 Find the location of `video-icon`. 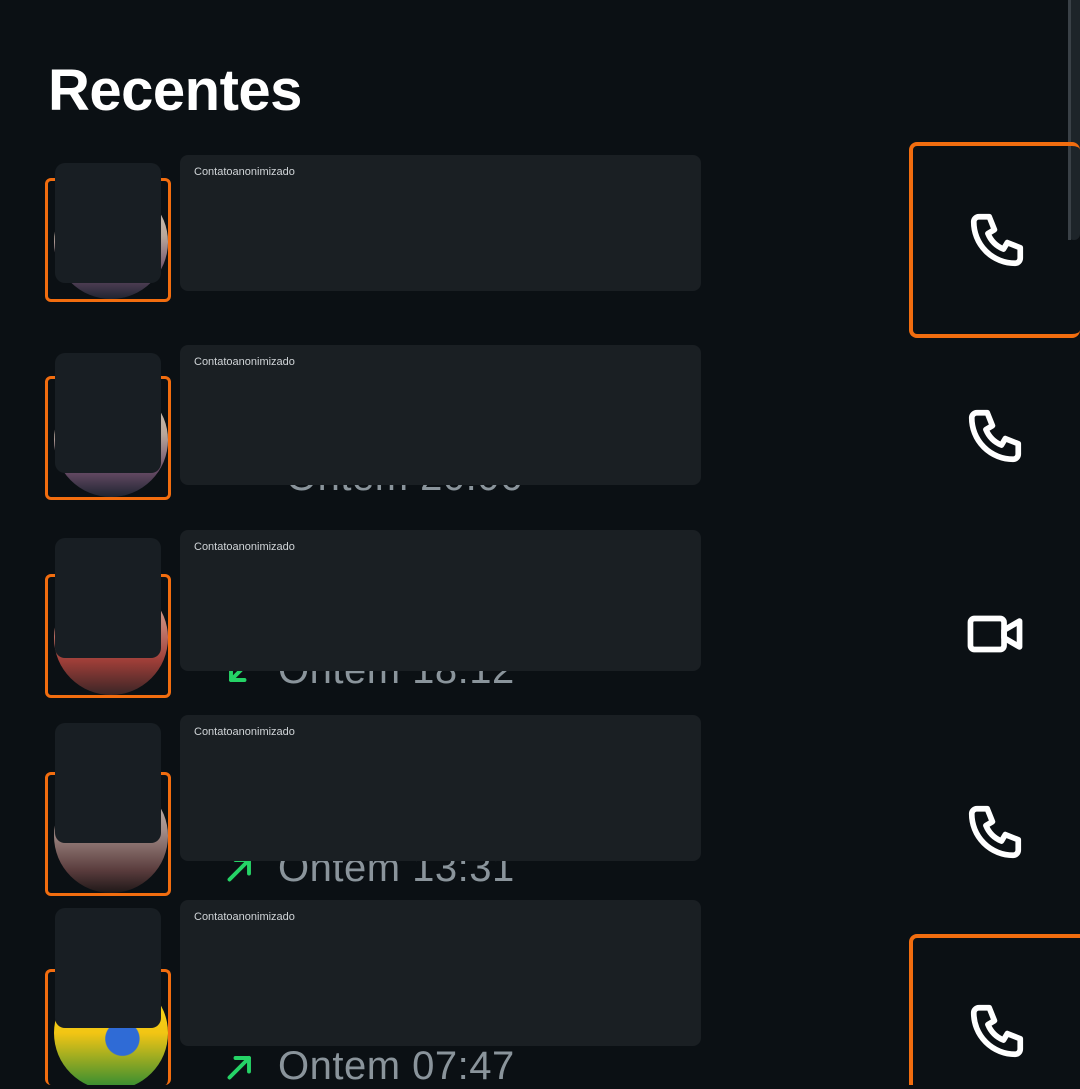

video-icon is located at coordinates (994, 634).